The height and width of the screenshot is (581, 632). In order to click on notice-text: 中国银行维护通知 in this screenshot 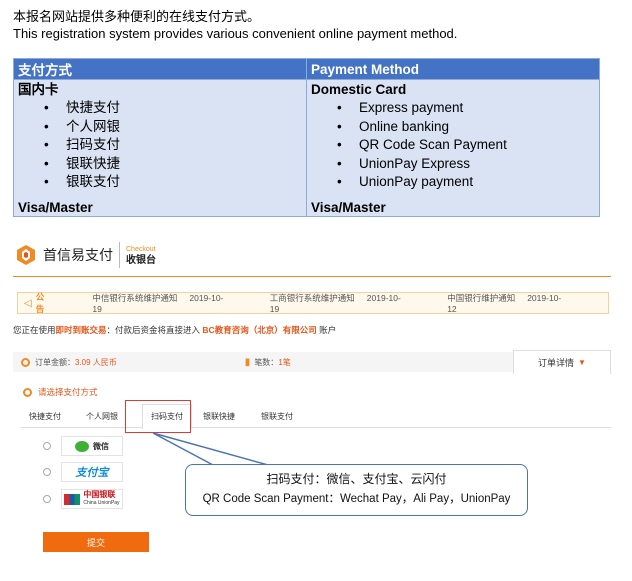, I will do `click(481, 298)`.